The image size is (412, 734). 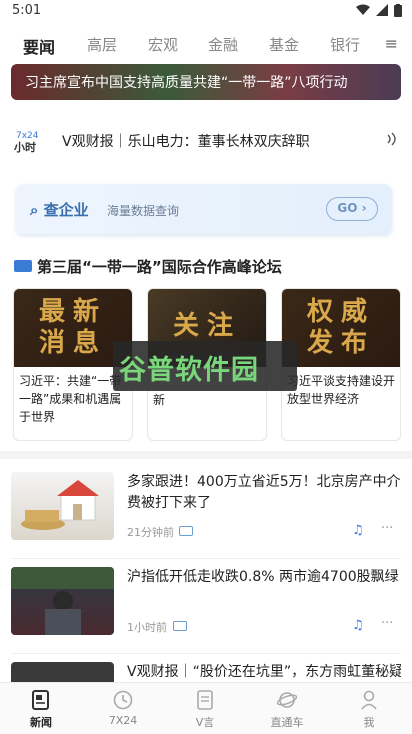 What do you see at coordinates (382, 10) in the screenshot?
I see `signal-icon` at bounding box center [382, 10].